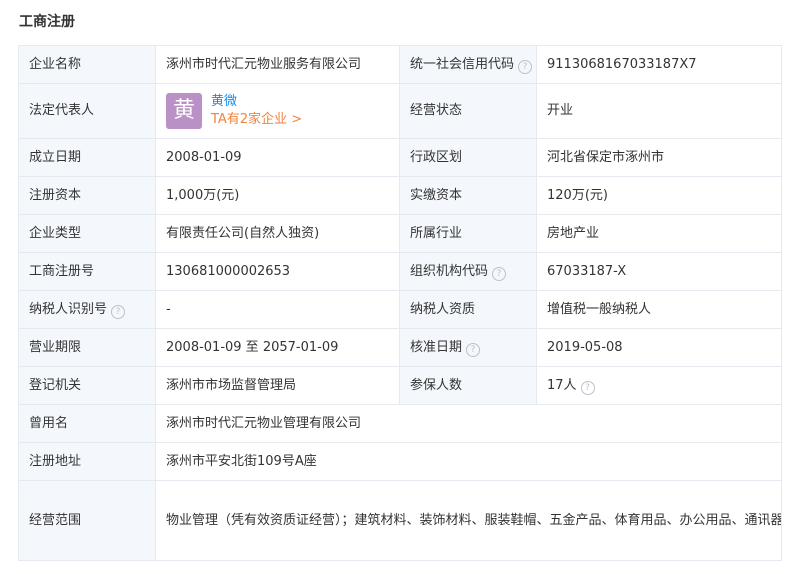 This screenshot has height=574, width=800. Describe the element at coordinates (468, 233) in the screenshot. I see `industry-label: 所属行业` at that location.